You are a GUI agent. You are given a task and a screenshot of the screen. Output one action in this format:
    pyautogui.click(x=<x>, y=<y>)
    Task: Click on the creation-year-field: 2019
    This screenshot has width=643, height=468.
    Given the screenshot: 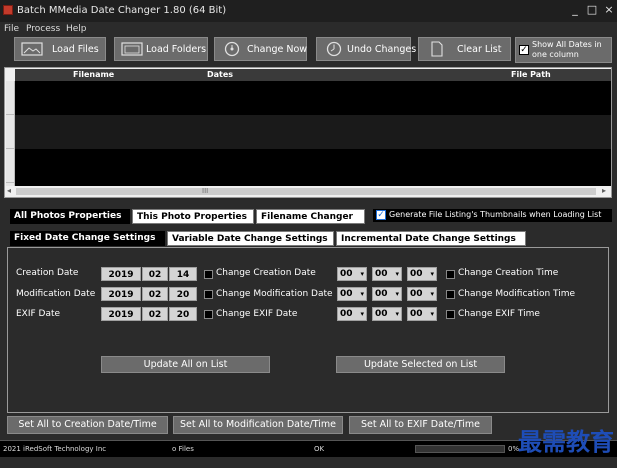 What is the action you would take?
    pyautogui.click(x=121, y=274)
    